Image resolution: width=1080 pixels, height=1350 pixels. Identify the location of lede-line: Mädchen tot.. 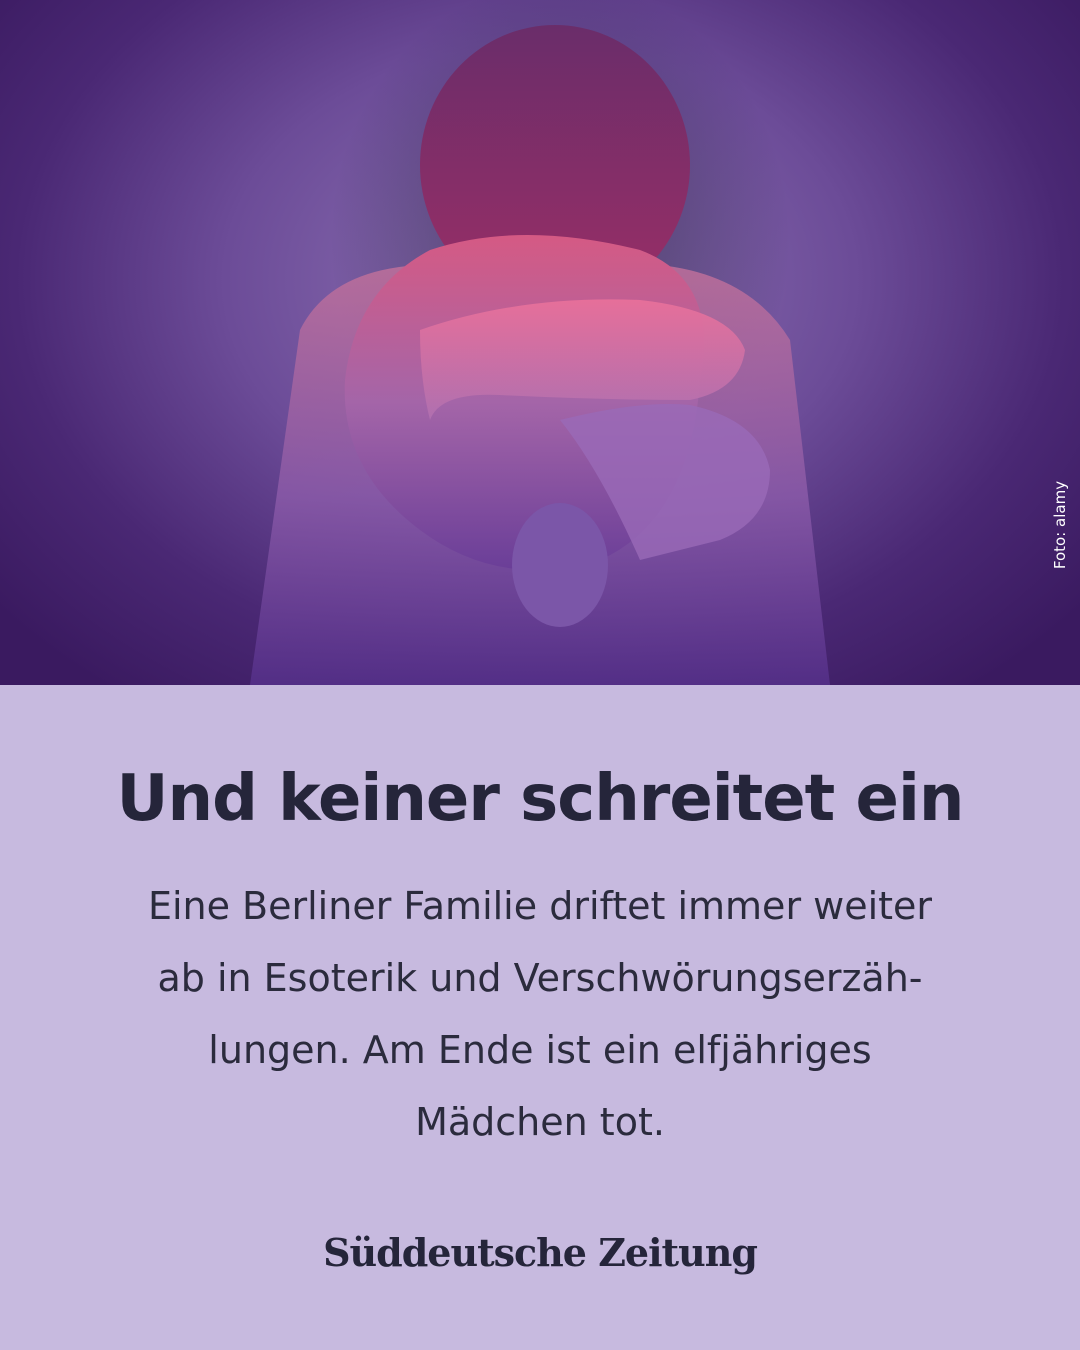
(540, 1122).